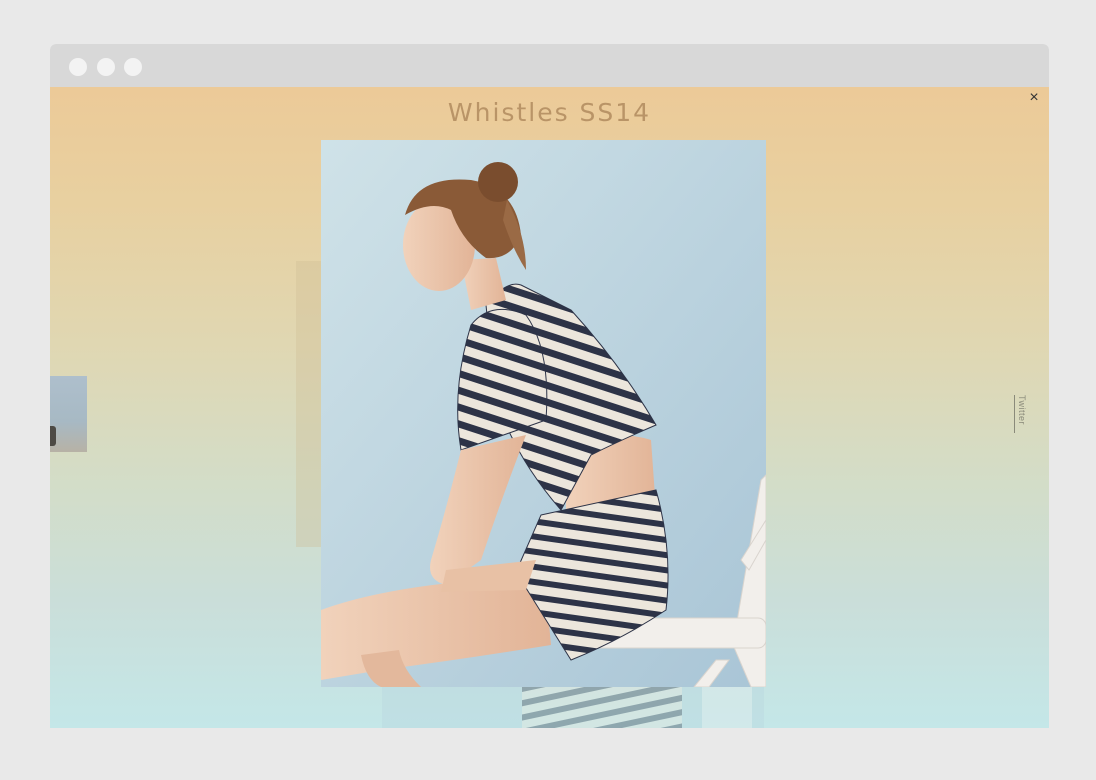 This screenshot has width=1096, height=780. I want to click on close-button: ×, so click(1034, 97).